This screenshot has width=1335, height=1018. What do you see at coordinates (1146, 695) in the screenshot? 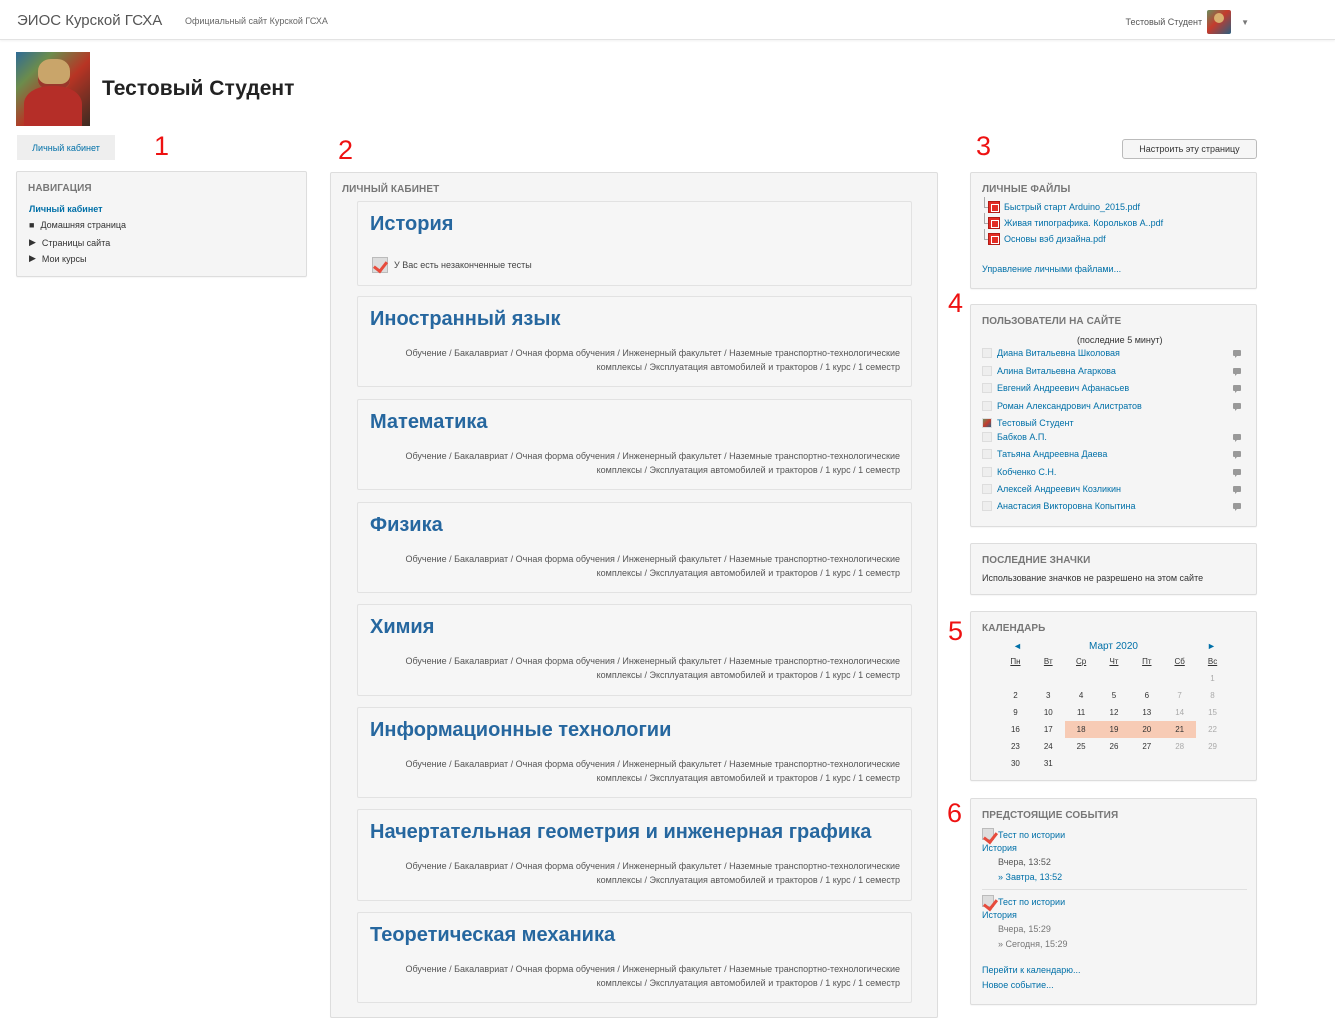
I see `calendar-day: 6` at bounding box center [1146, 695].